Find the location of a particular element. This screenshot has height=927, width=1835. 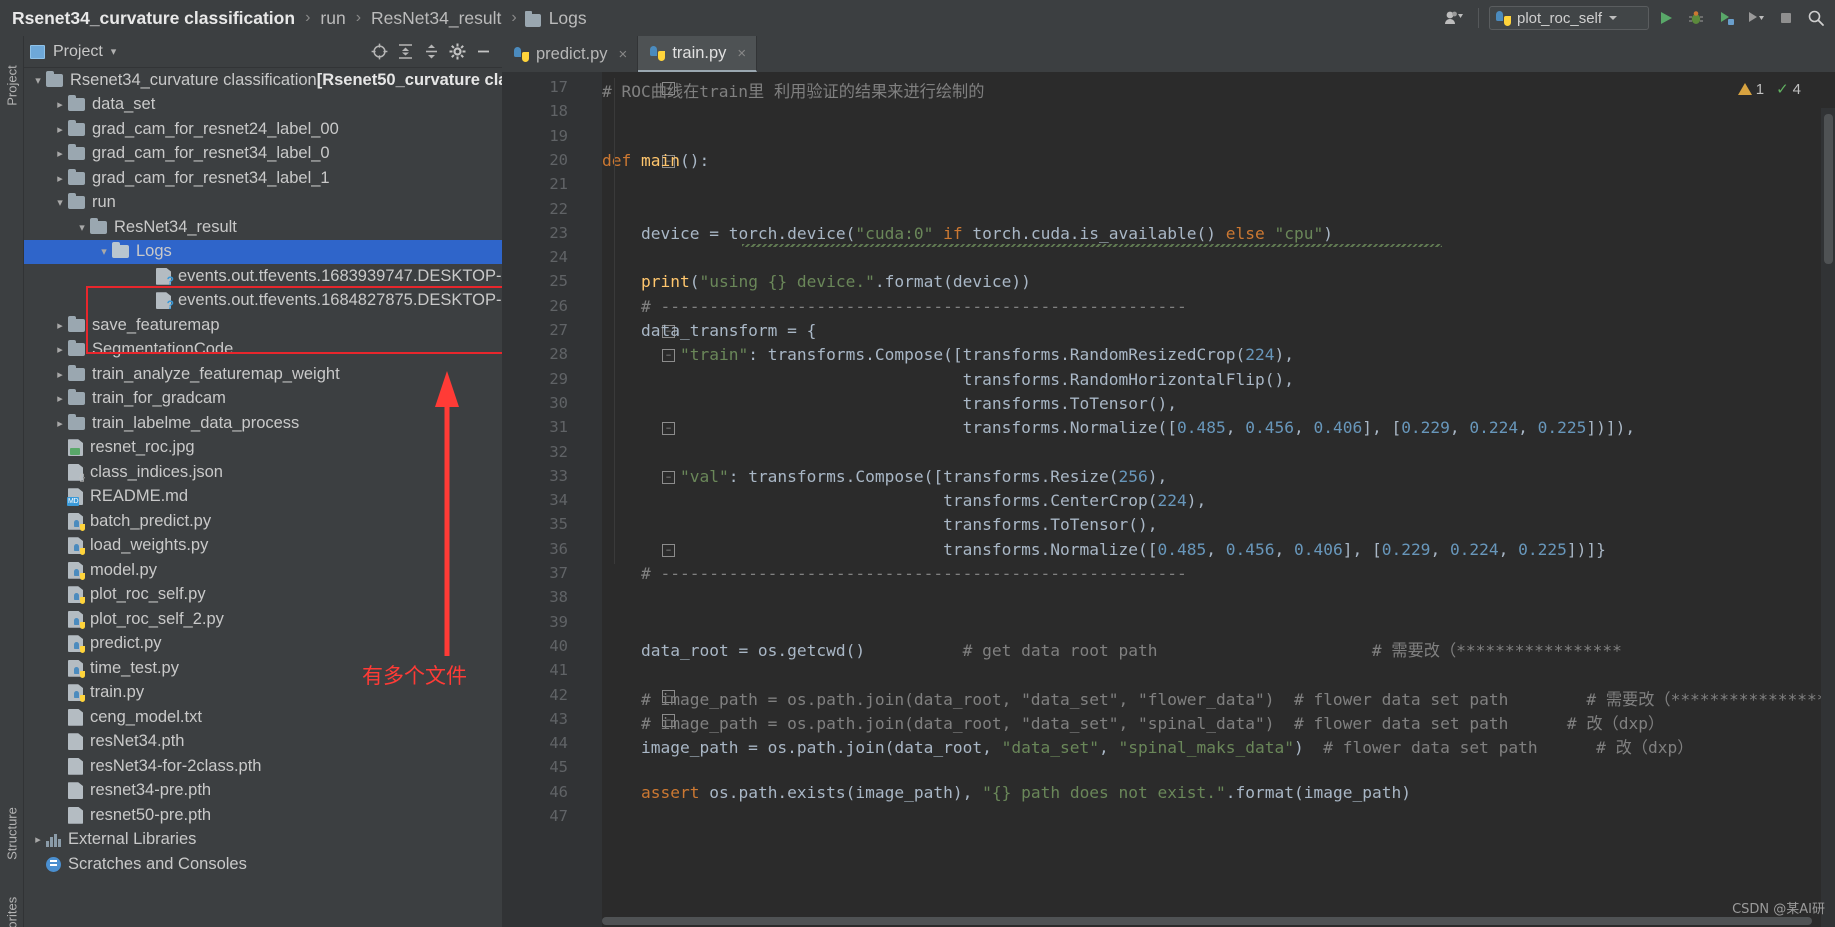

code-line: print("using {} device.".format(device)) is located at coordinates (816, 281).